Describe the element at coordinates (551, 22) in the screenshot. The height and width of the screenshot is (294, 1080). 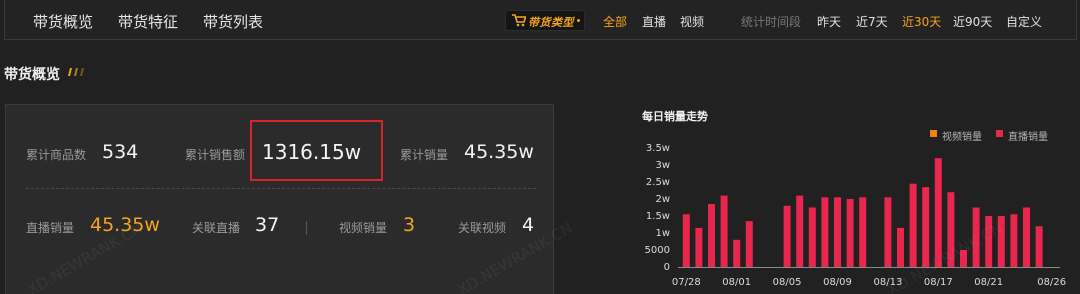
I see `sales-type-label: 带货类型` at that location.